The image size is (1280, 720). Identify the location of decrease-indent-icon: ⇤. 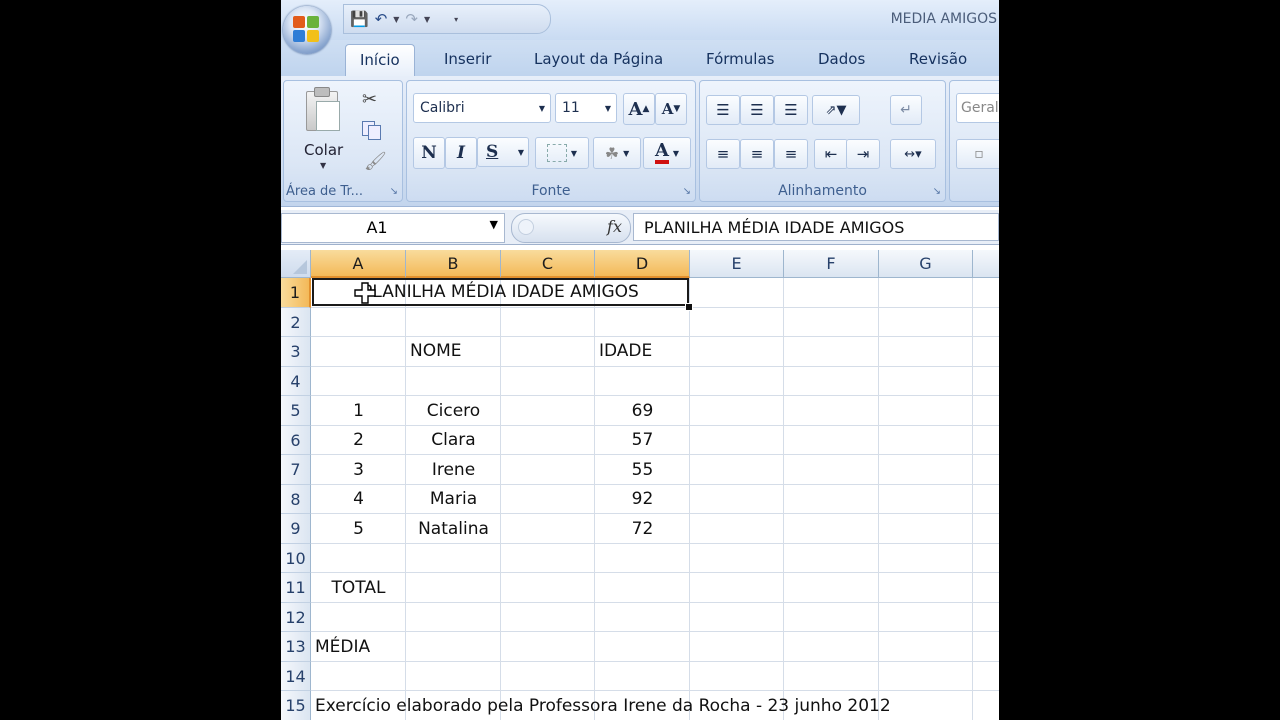
(831, 154).